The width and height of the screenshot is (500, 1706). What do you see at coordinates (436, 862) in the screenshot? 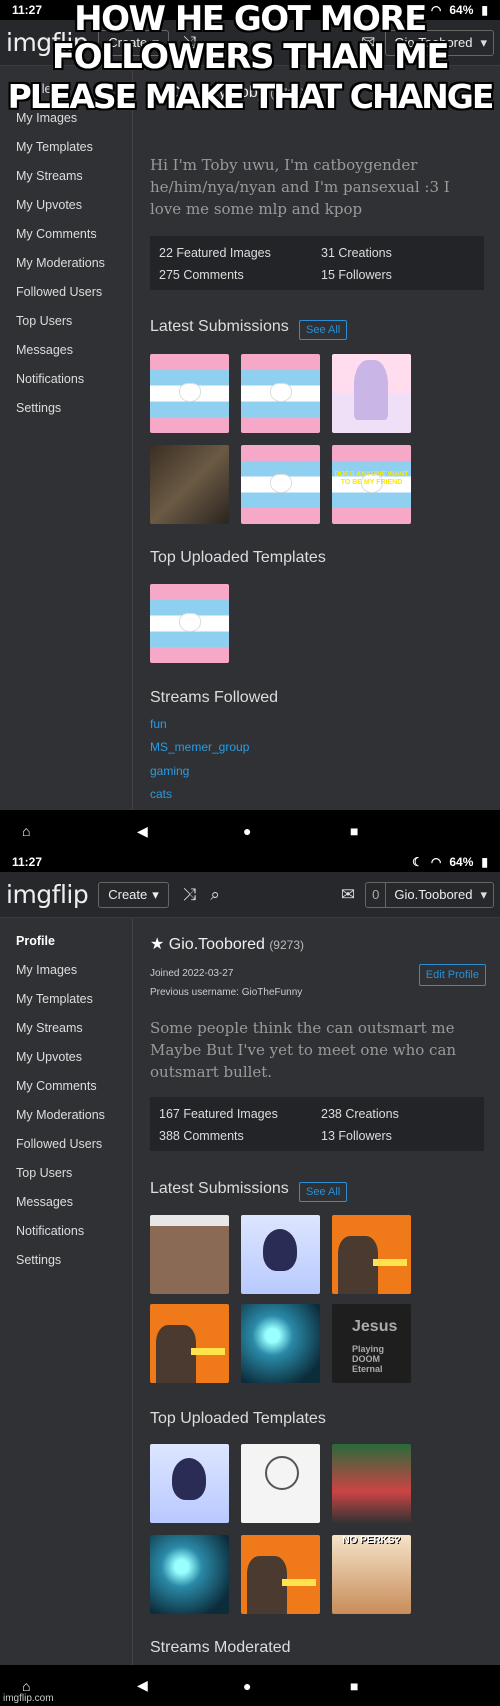
I see `wifi-icon: ◠` at bounding box center [436, 862].